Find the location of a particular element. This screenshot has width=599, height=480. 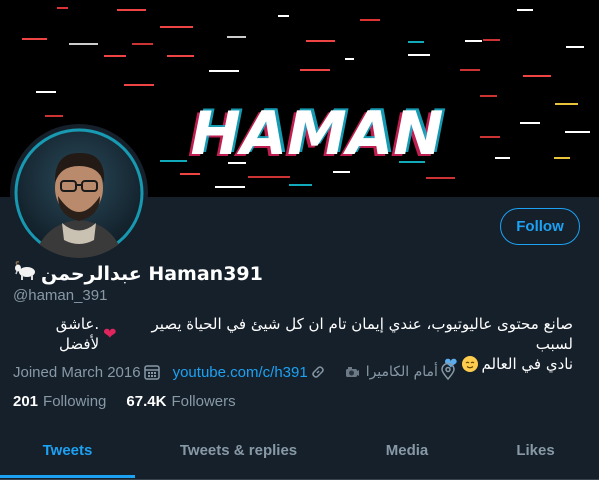

camera-icon is located at coordinates (352, 372).